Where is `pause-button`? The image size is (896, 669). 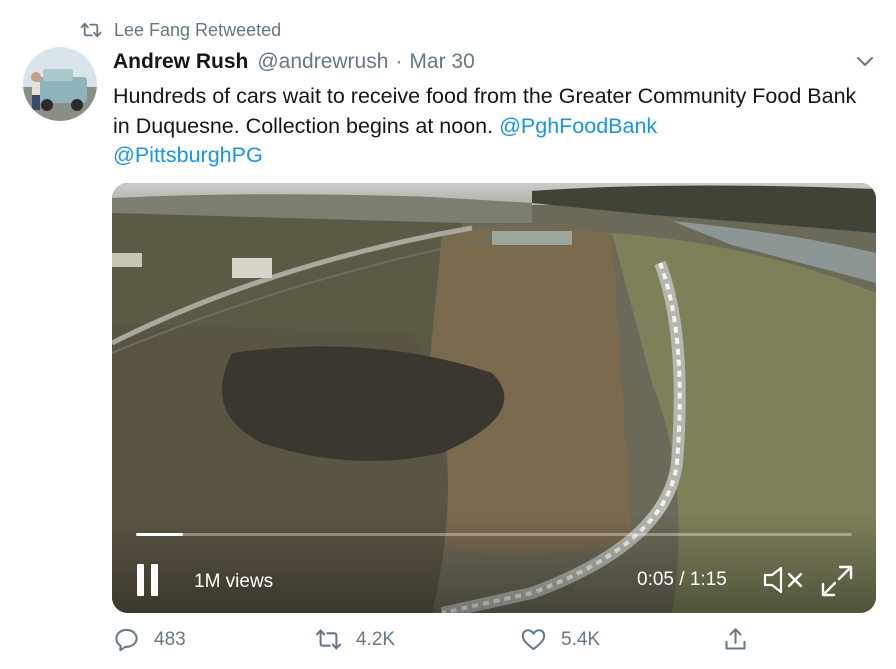
pause-button is located at coordinates (149, 580).